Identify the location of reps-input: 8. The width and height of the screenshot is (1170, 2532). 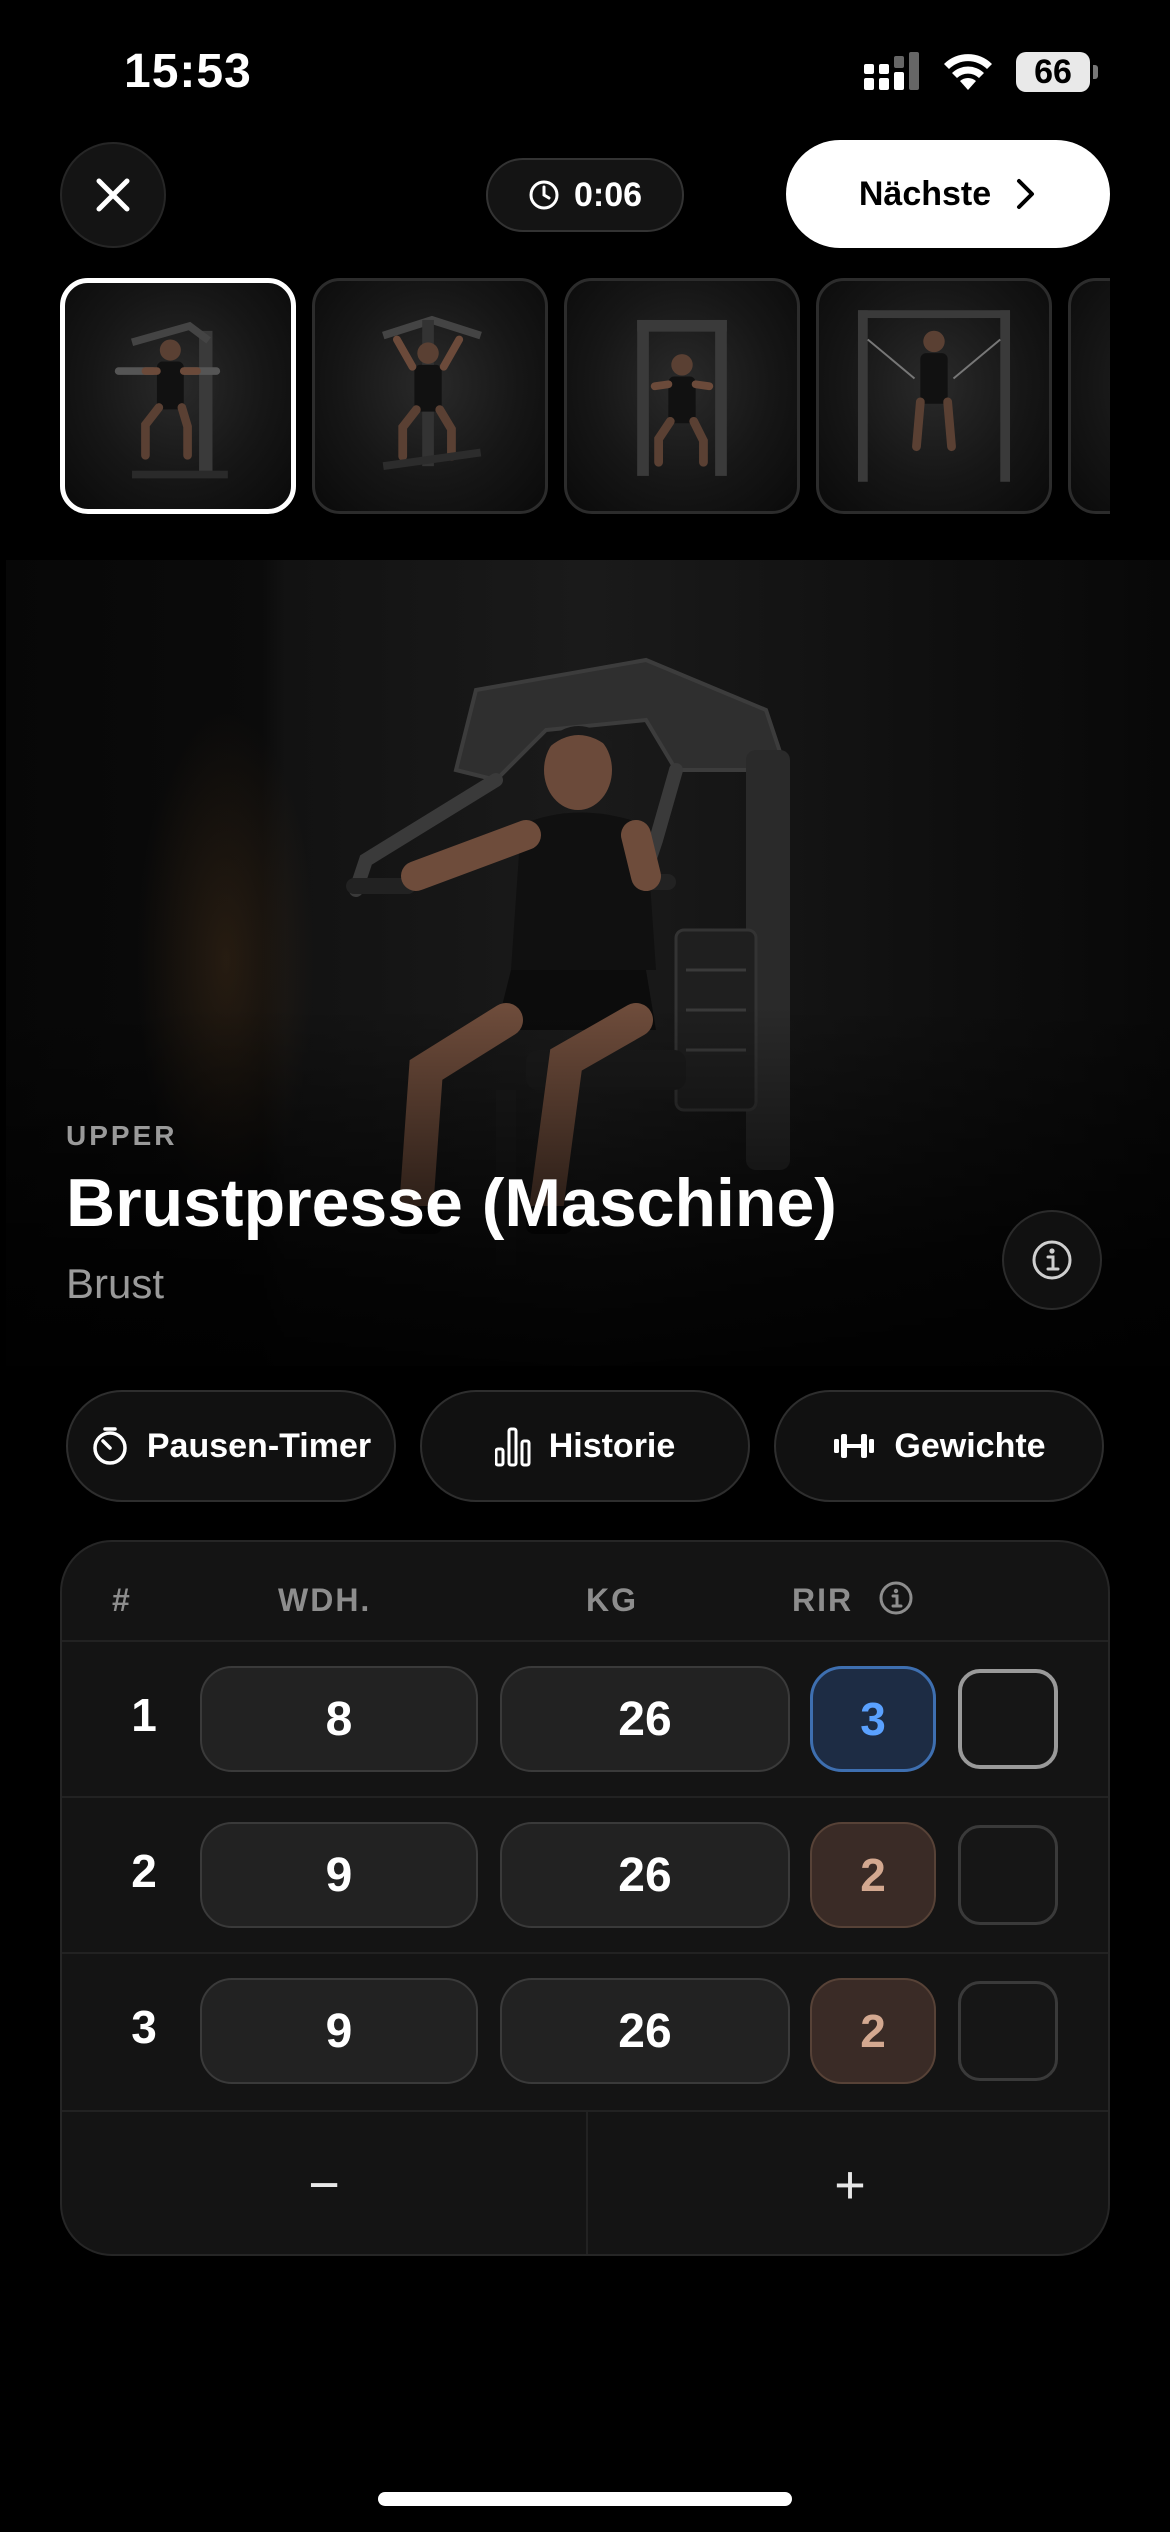
(339, 1719).